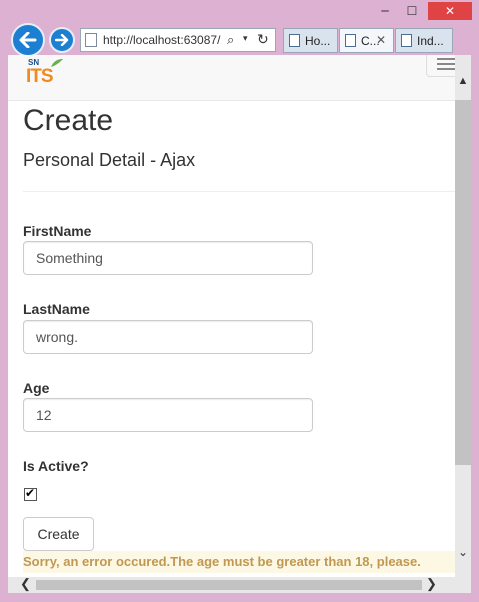 The width and height of the screenshot is (479, 602). I want to click on maximize-button: ☐, so click(412, 11).